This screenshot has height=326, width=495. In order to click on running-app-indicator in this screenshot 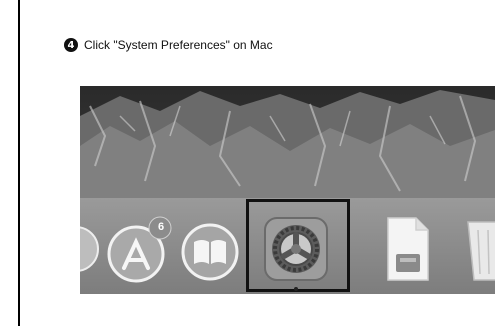, I will do `click(296, 289)`.